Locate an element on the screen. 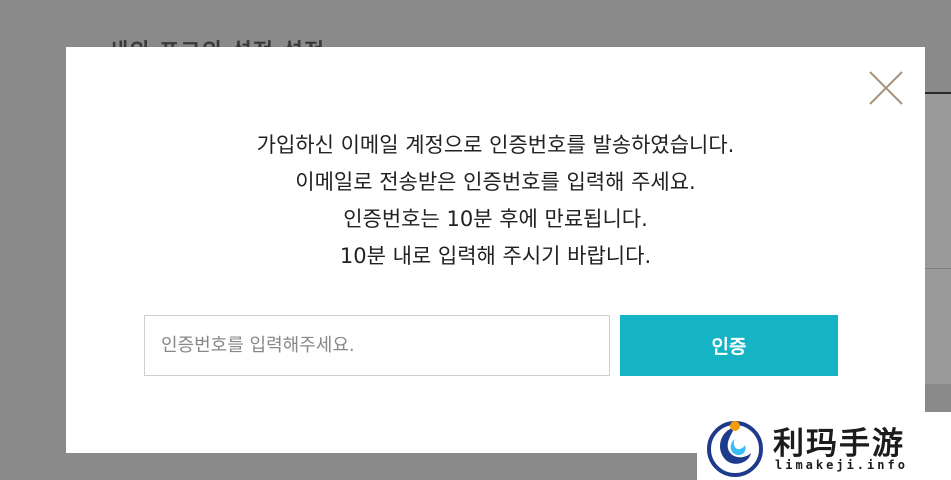 Image resolution: width=951 pixels, height=480 pixels. verification-code-input is located at coordinates (377, 345).